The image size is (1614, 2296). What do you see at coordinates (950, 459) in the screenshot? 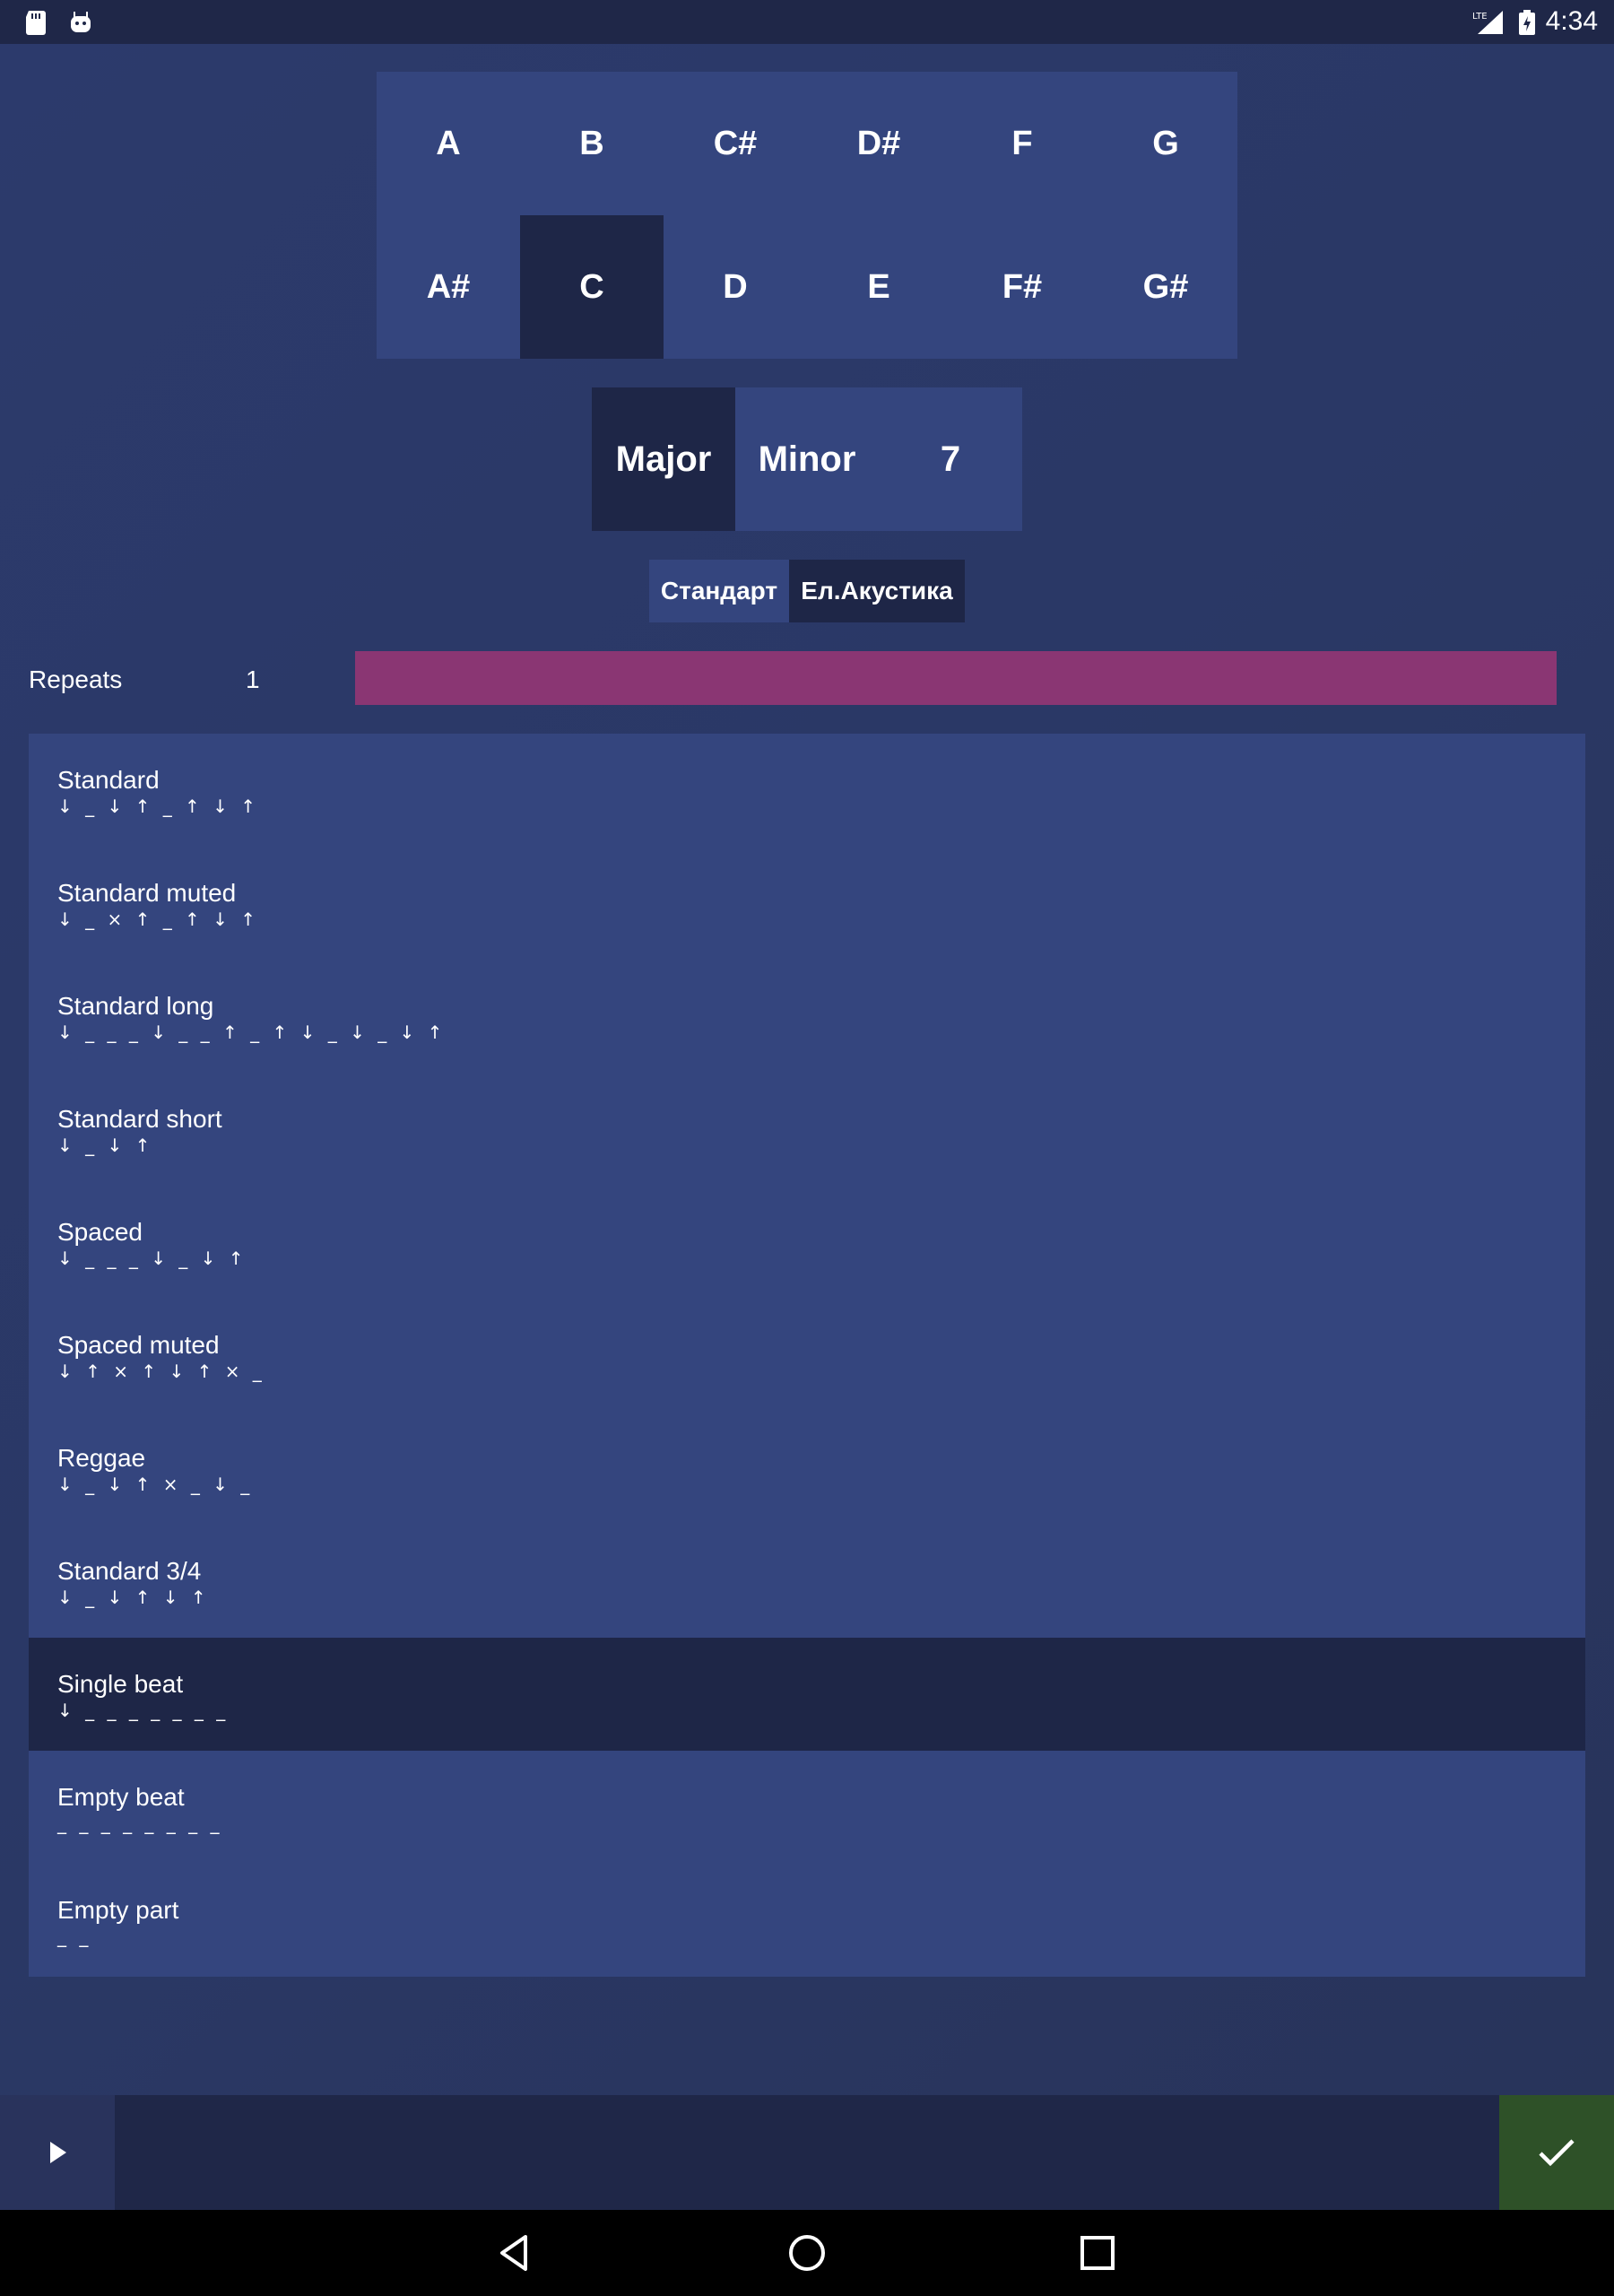
I see `chord-type-seventh: 7` at bounding box center [950, 459].